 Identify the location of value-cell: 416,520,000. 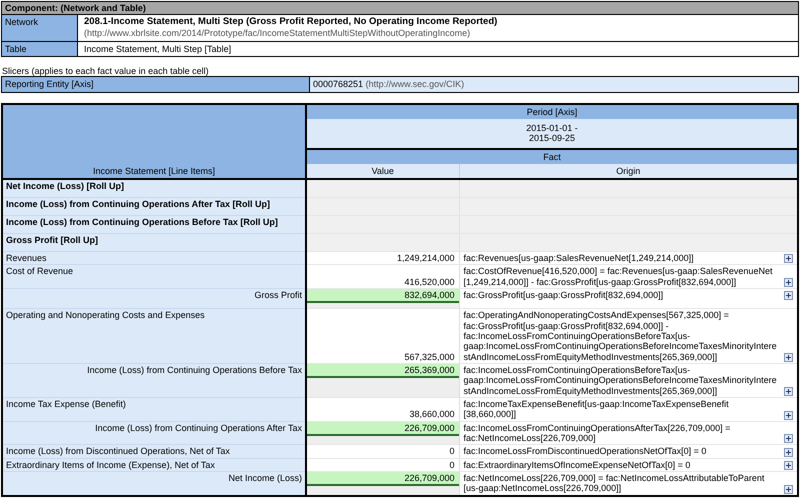
(382, 276).